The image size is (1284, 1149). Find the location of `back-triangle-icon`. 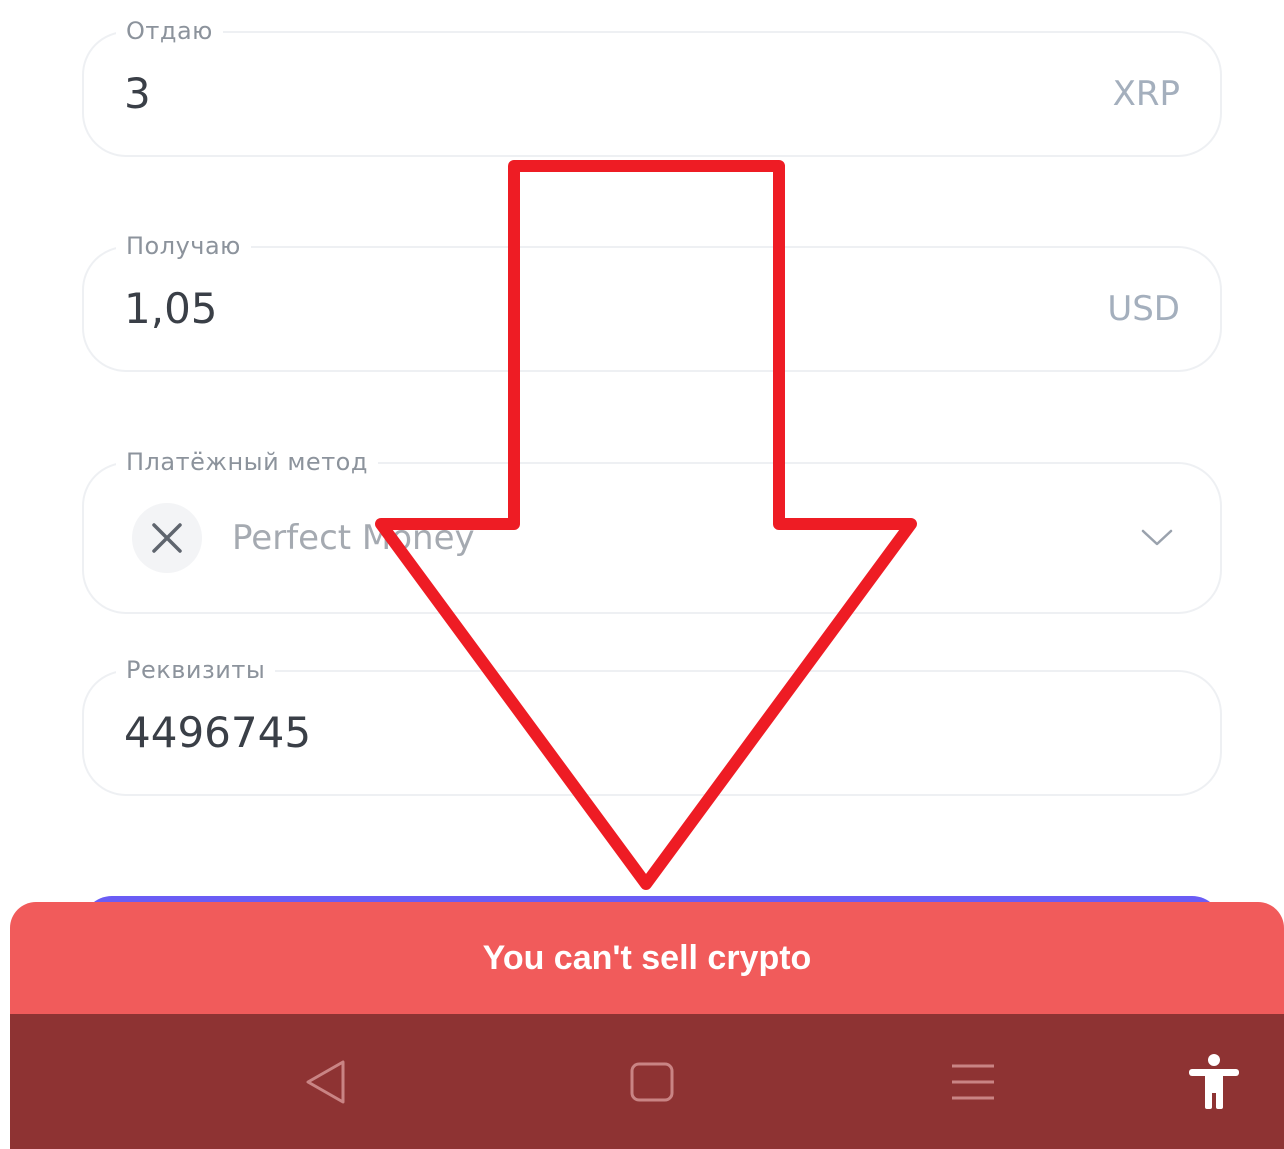

back-triangle-icon is located at coordinates (325, 1081).